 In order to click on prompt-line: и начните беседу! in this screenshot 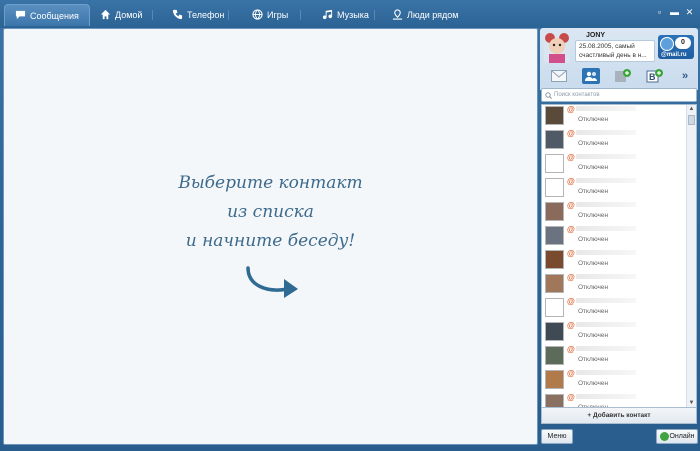, I will do `click(270, 241)`.